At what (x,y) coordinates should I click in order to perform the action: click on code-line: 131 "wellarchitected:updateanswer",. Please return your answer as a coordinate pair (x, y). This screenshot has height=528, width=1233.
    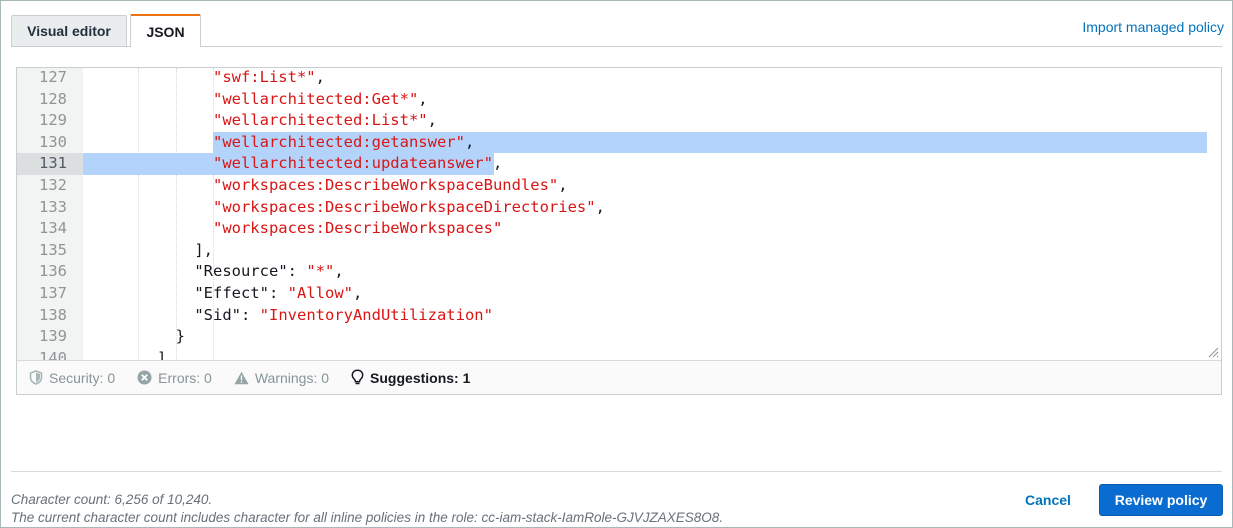
    Looking at the image, I should click on (619, 164).